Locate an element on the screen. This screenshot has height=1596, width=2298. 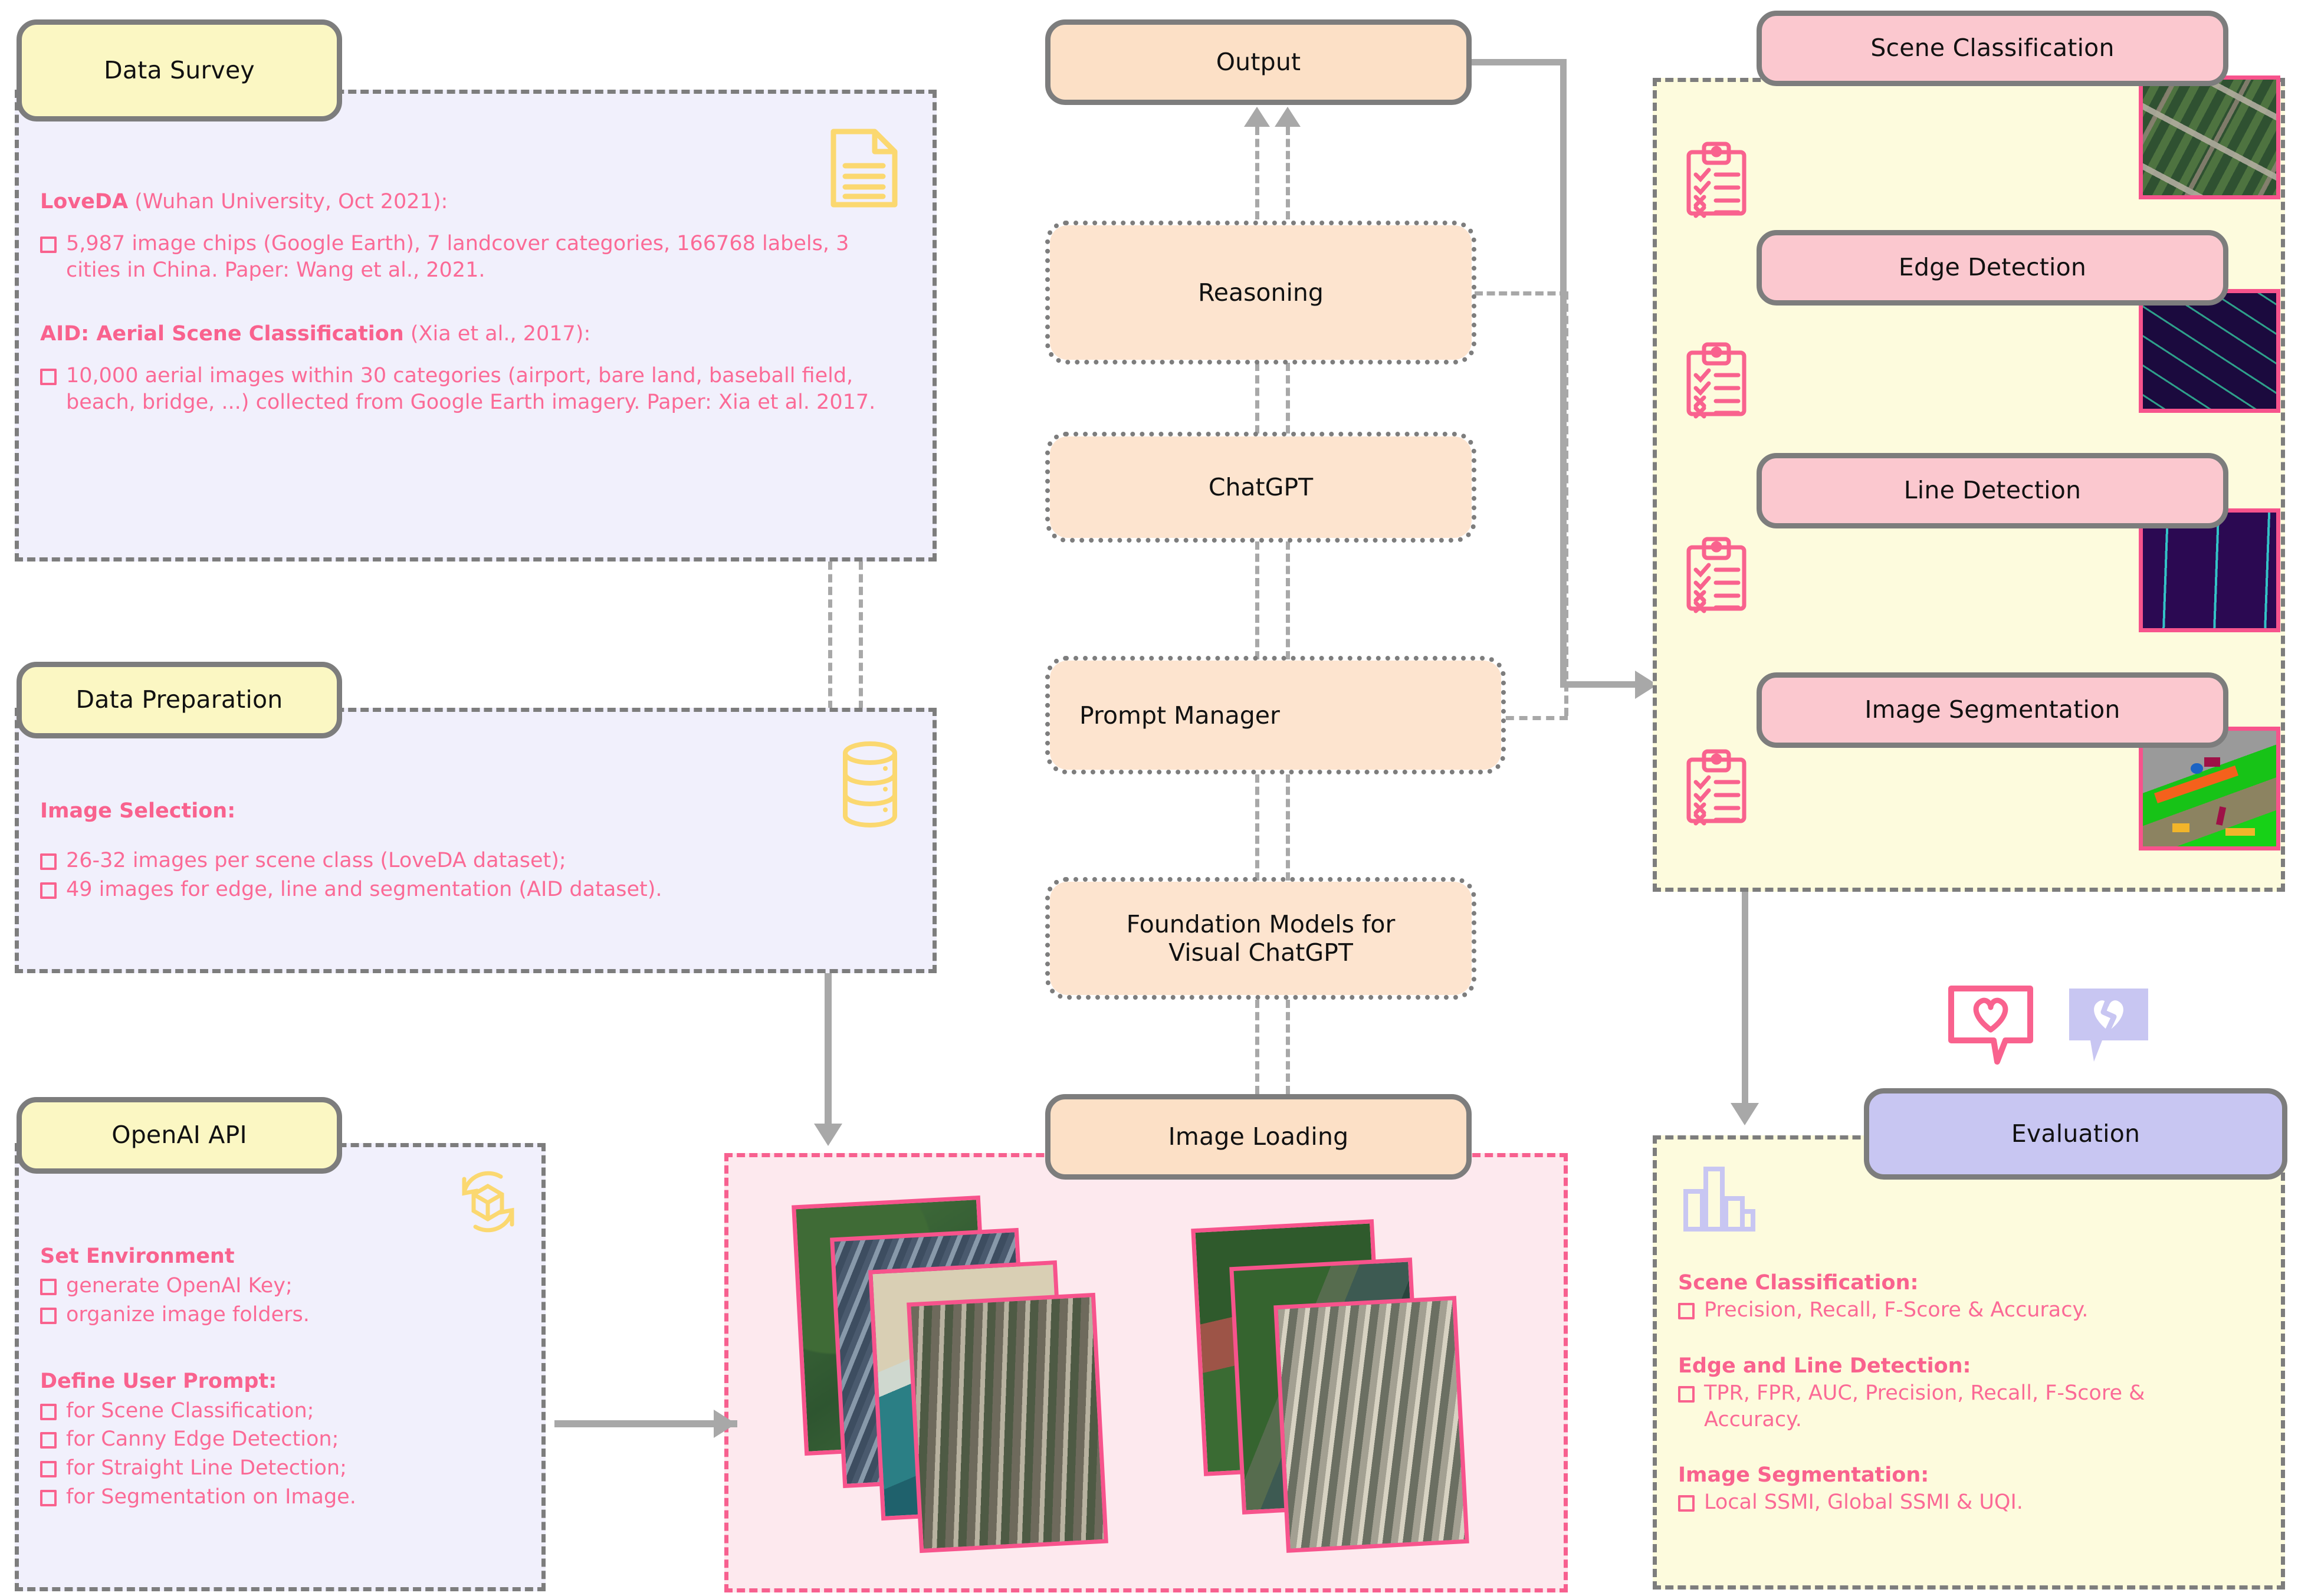
prompt-manager-to-chatgpt-line-b is located at coordinates (1288, 600).